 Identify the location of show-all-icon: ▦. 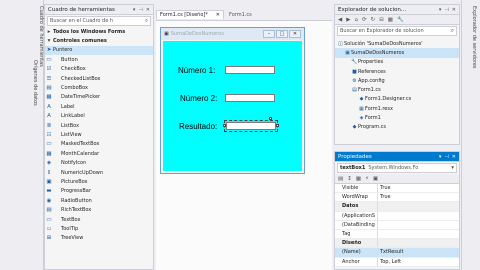
(390, 20).